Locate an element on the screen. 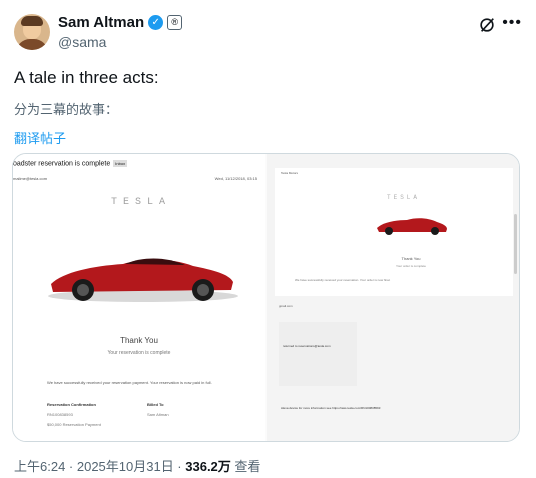 This screenshot has height=478, width=536. email-meta: gmail.com is located at coordinates (286, 306).